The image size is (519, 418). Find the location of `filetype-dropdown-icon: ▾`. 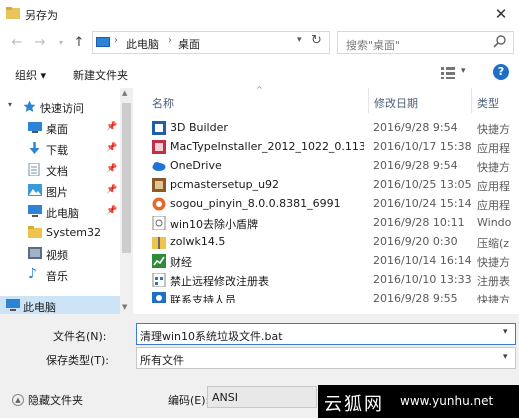

filetype-dropdown-icon: ▾ is located at coordinates (505, 357).